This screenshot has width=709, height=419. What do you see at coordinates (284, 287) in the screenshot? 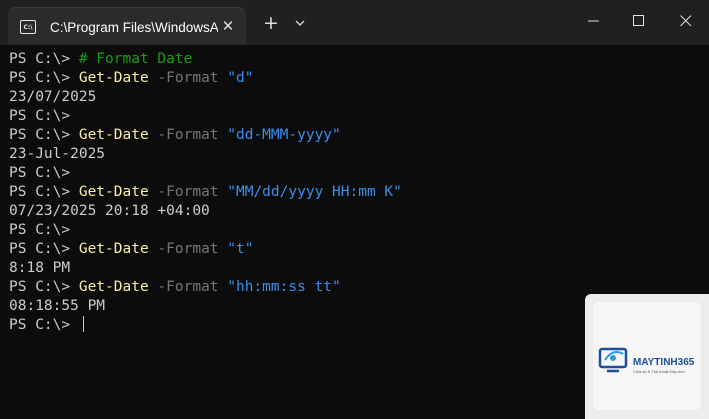
I see `argument: "hh:mm:ss tt"` at bounding box center [284, 287].